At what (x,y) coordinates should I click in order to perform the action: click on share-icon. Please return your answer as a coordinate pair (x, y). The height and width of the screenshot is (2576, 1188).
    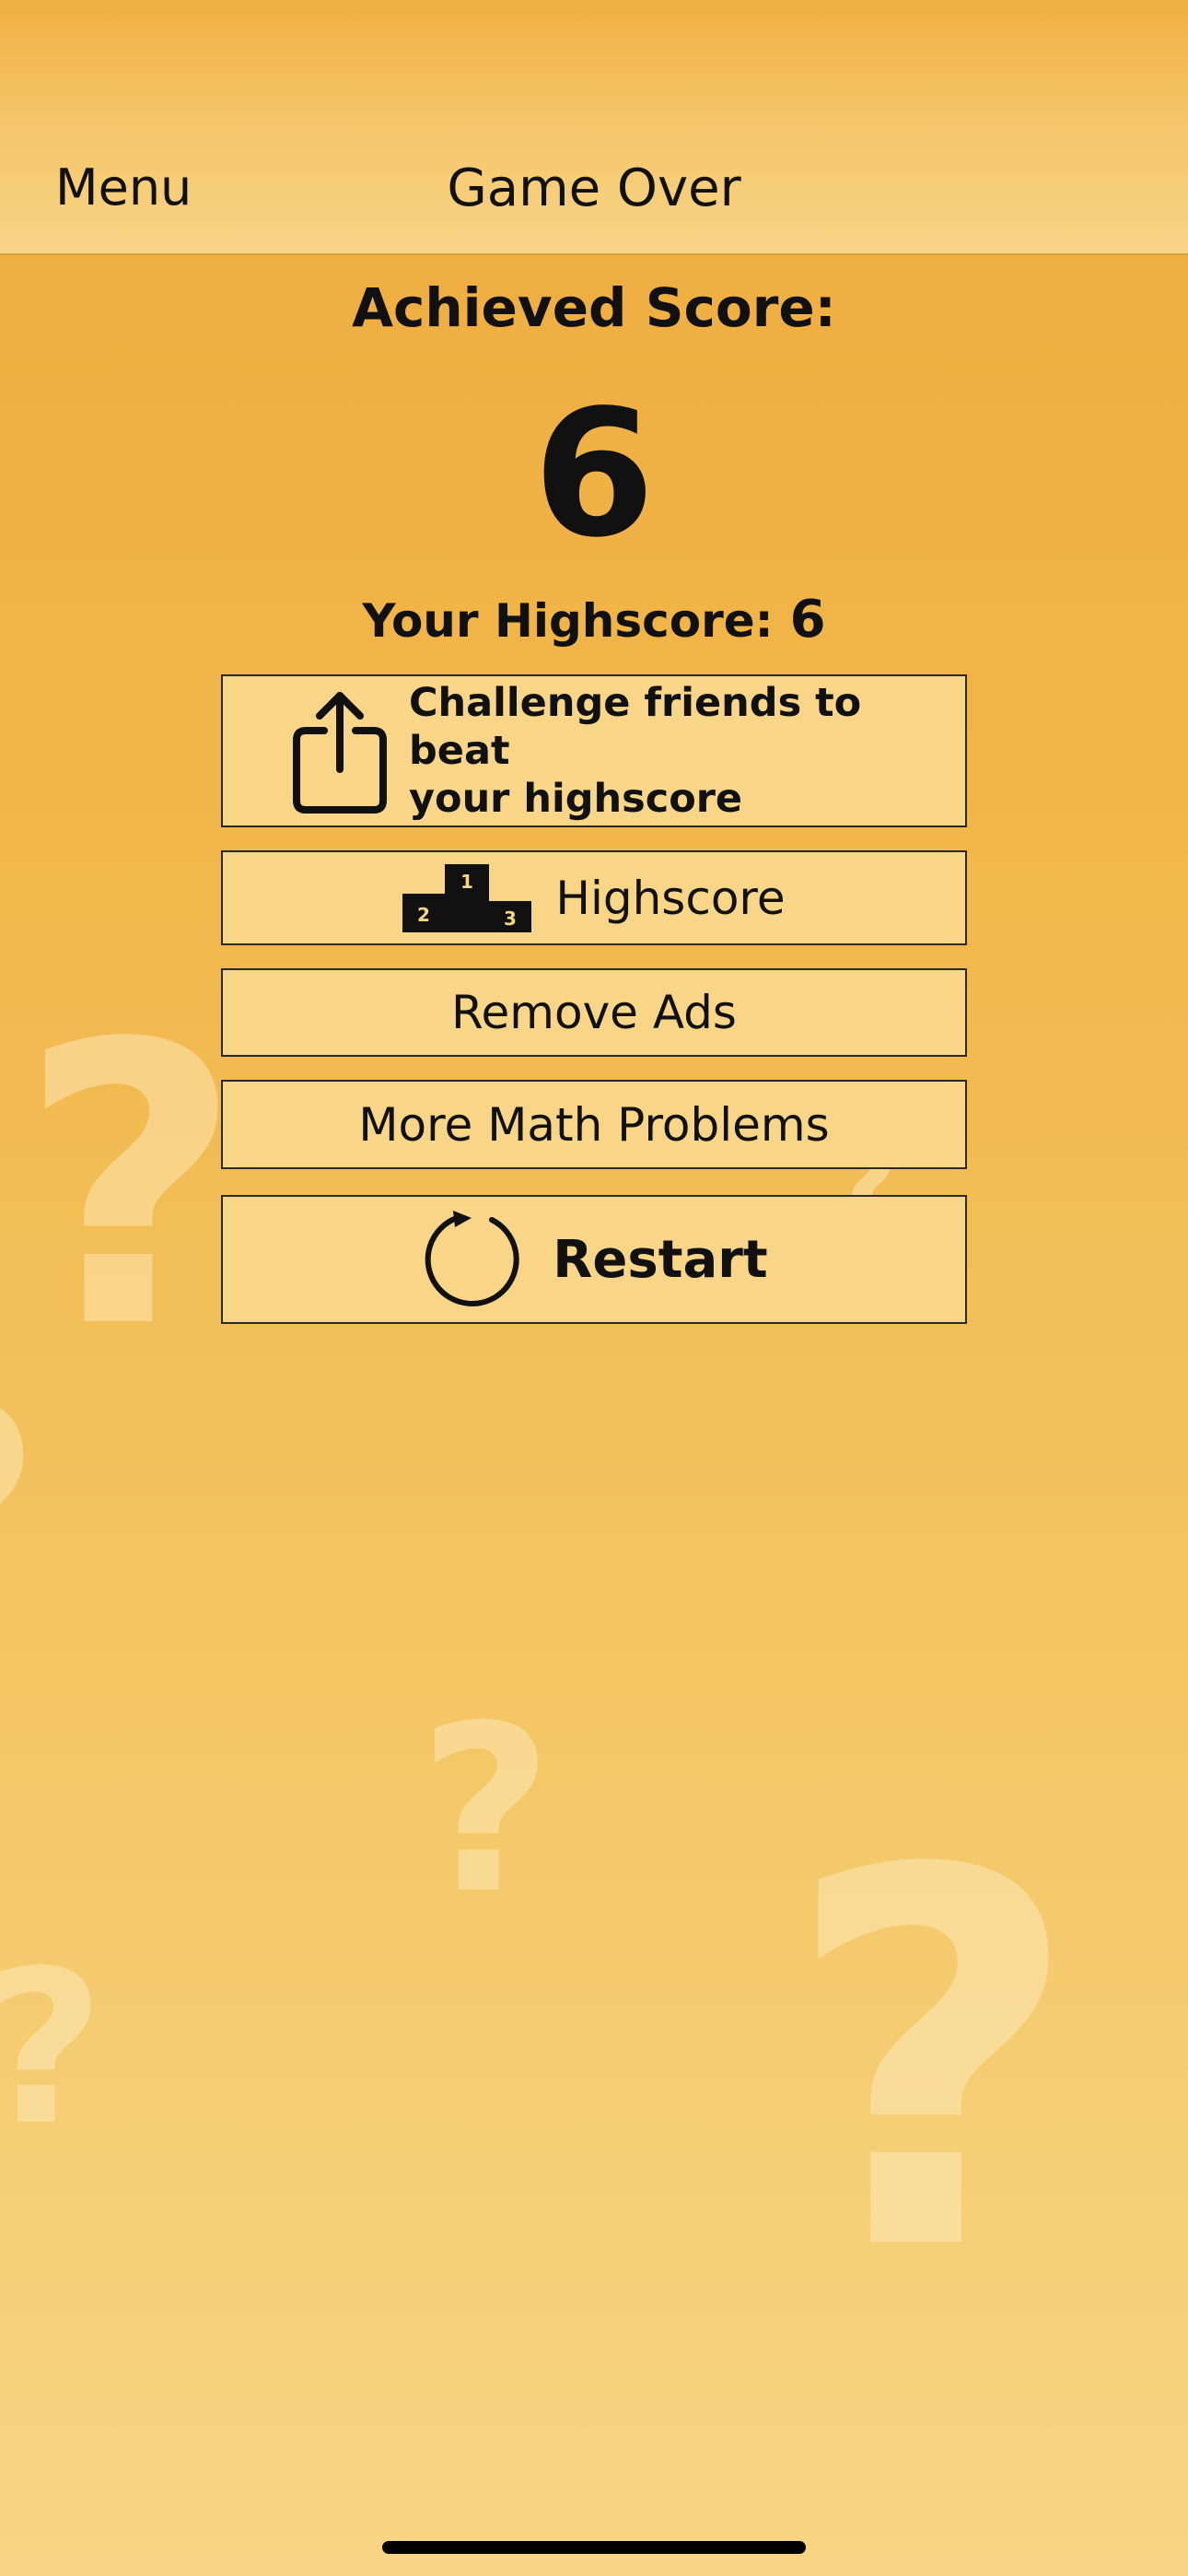
    Looking at the image, I should click on (340, 753).